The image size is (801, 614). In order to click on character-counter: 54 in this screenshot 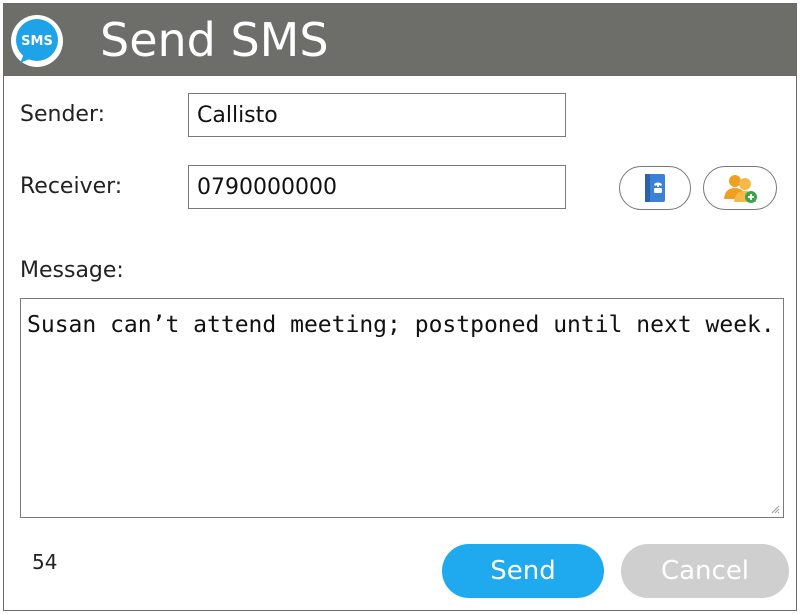, I will do `click(45, 562)`.